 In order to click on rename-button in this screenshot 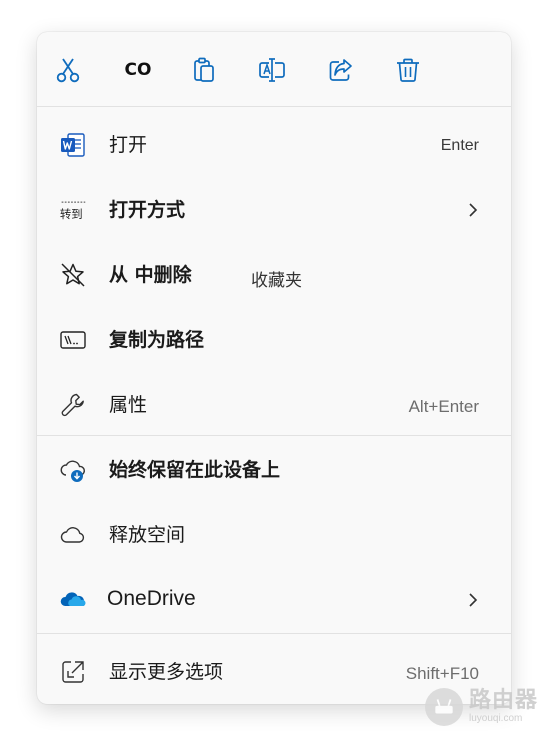, I will do `click(272, 70)`.